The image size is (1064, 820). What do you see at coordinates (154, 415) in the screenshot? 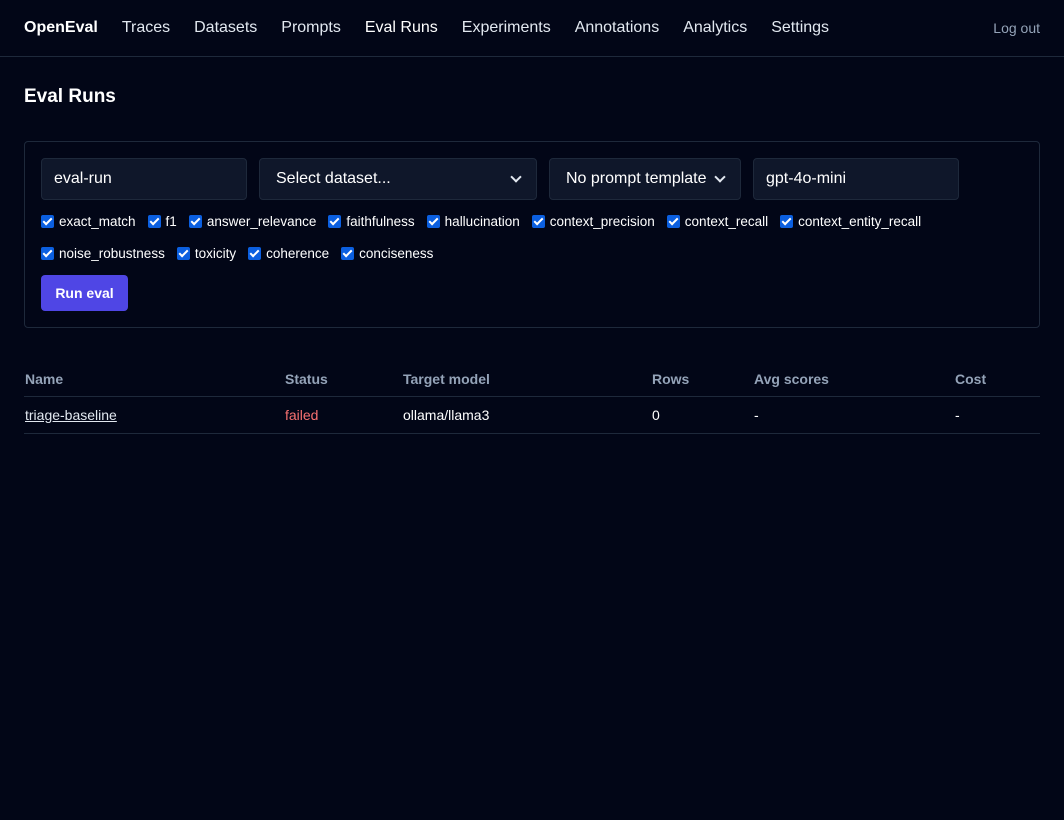
I see `cell-name: triage-baseline` at bounding box center [154, 415].